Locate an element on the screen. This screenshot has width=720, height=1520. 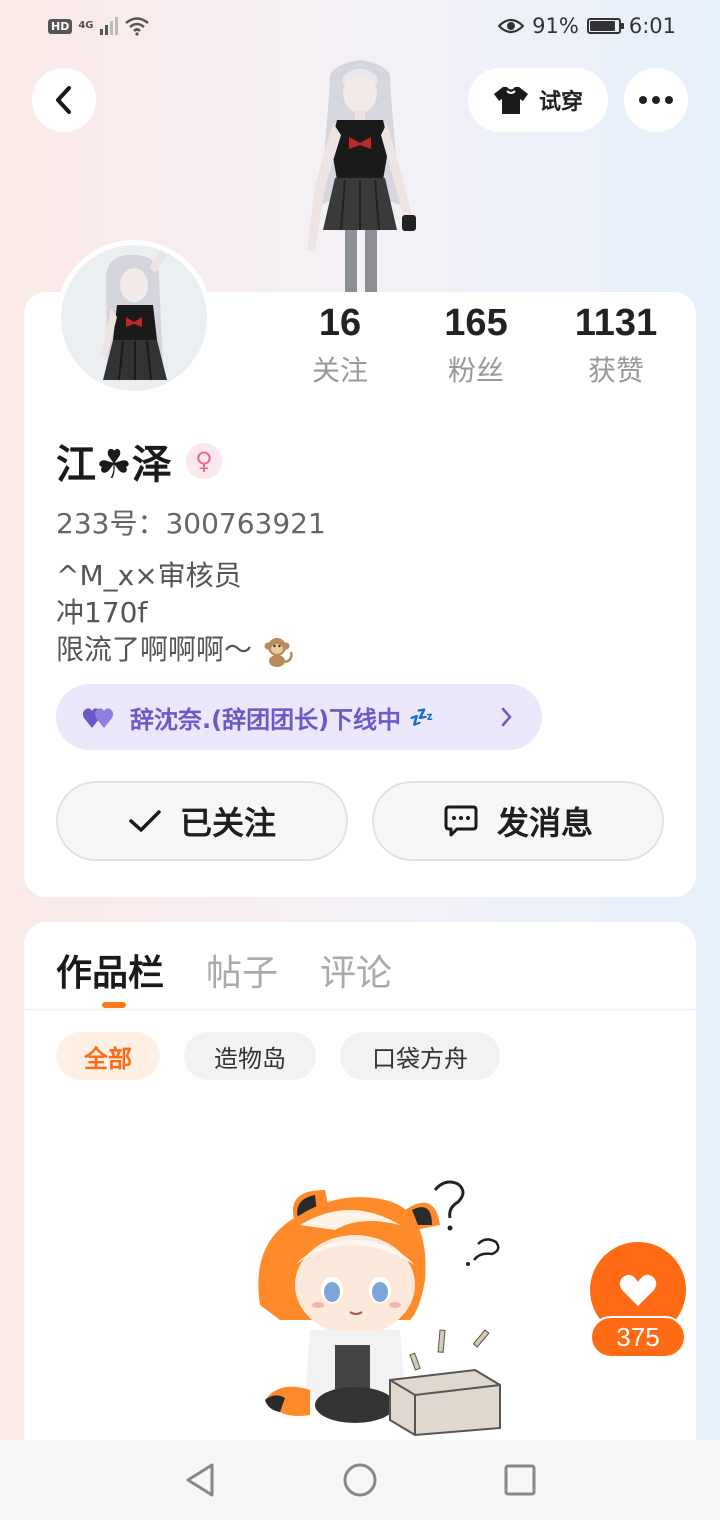
filter-all: 全部 is located at coordinates (108, 1056).